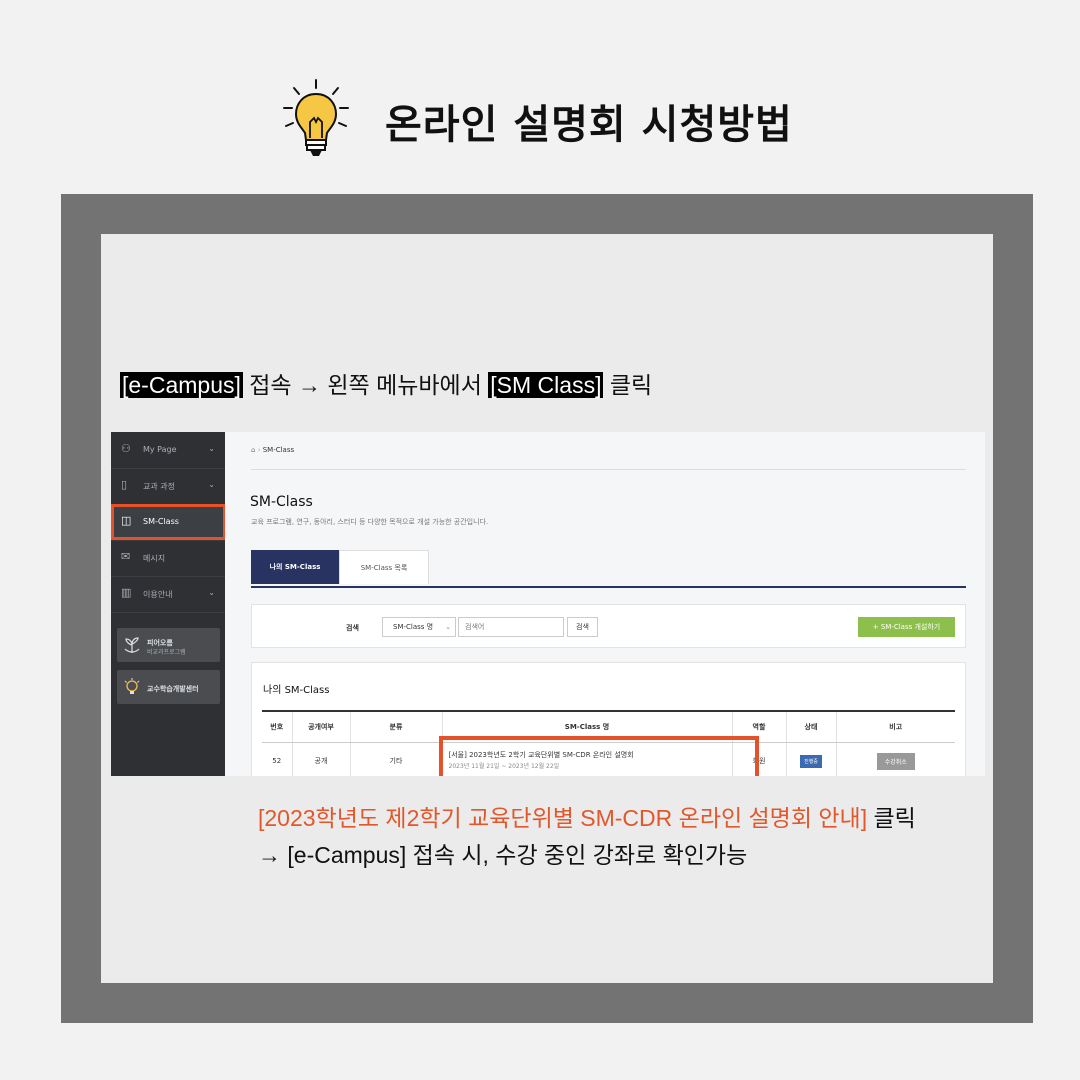 Image resolution: width=1080 pixels, height=1080 pixels. Describe the element at coordinates (173, 689) in the screenshot. I see `banner-title: 교수학습개발센터` at that location.